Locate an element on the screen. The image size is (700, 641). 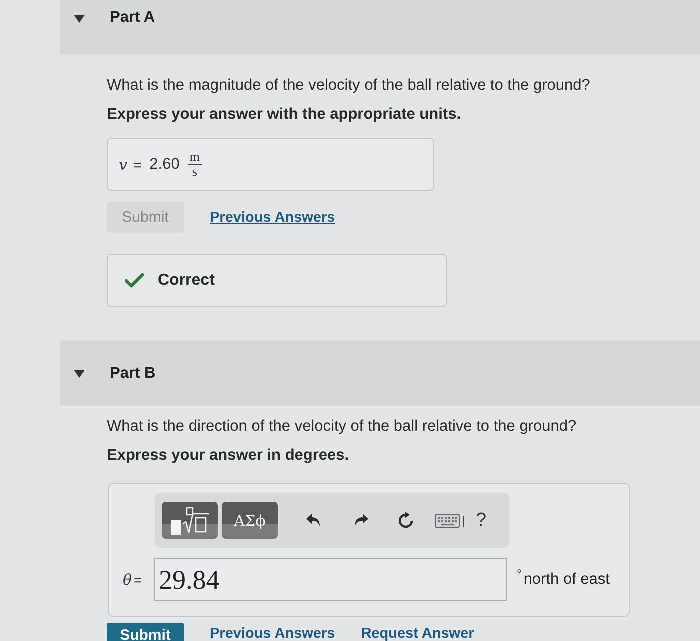
redo-icon is located at coordinates (361, 520).